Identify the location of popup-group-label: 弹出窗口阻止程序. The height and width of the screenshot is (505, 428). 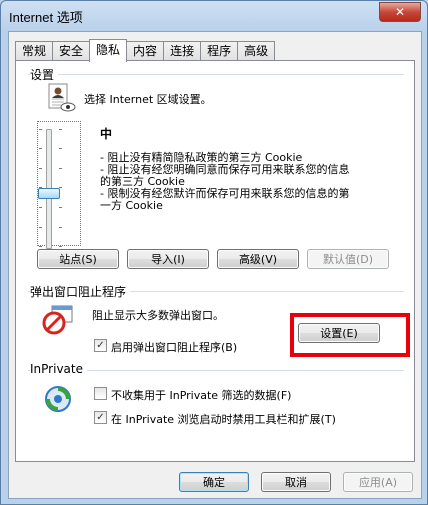
(80, 291).